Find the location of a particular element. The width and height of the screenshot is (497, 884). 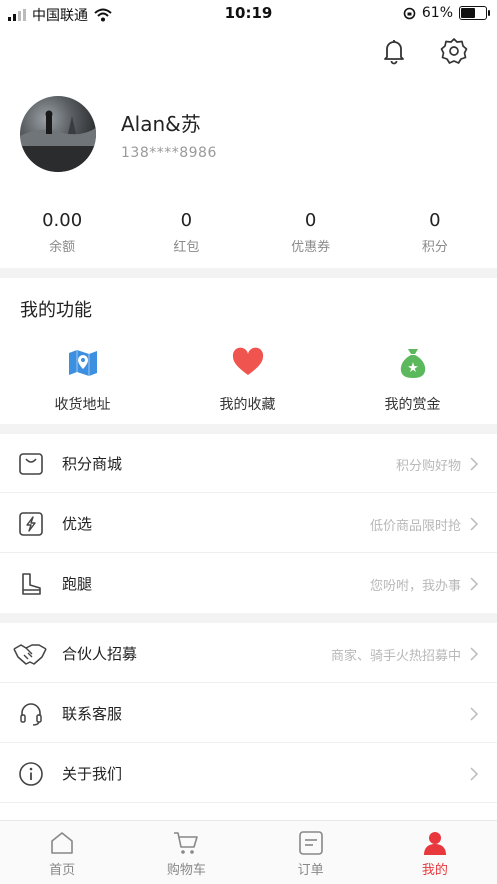

menu-item-about: 关于我们 is located at coordinates (248, 773).